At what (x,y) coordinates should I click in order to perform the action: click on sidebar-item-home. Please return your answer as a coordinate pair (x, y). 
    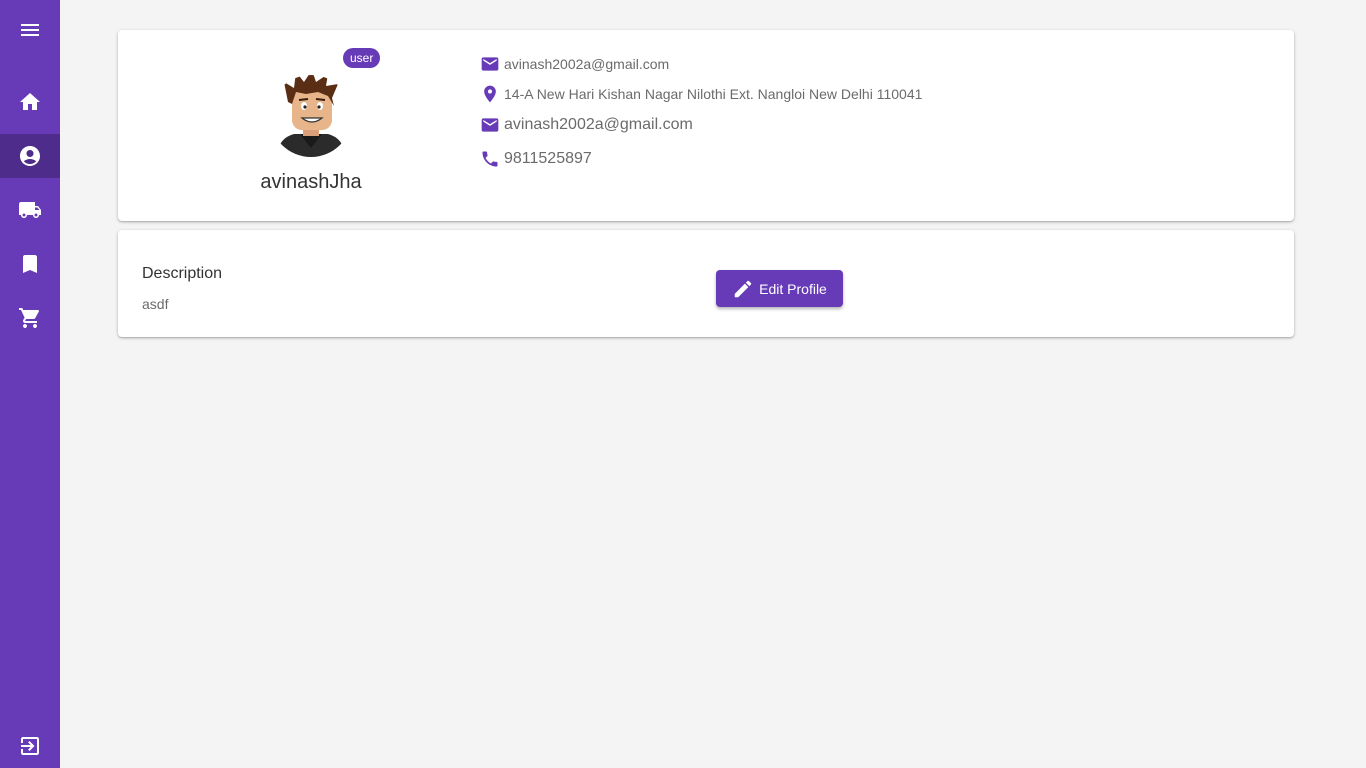
    Looking at the image, I should click on (30, 102).